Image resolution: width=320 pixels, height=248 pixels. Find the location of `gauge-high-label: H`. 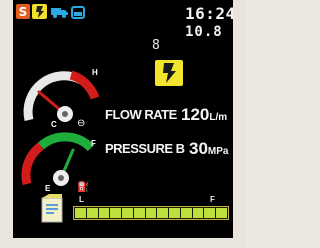

gauge-high-label: H is located at coordinates (95, 72).